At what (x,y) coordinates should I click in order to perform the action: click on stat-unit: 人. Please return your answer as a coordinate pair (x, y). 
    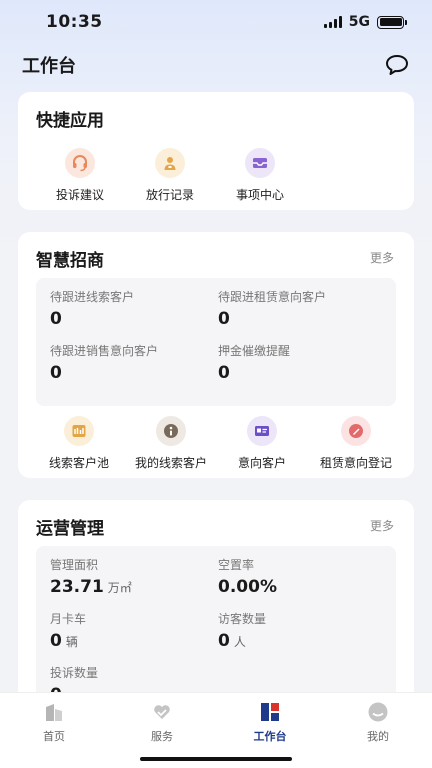
    Looking at the image, I should click on (239, 642).